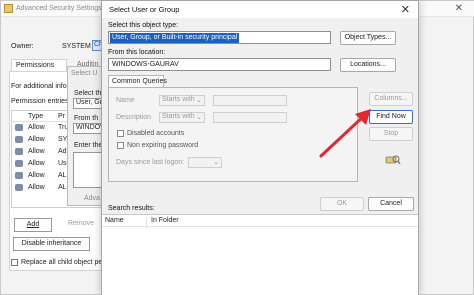  What do you see at coordinates (33, 225) in the screenshot?
I see `add-button: Add` at bounding box center [33, 225].